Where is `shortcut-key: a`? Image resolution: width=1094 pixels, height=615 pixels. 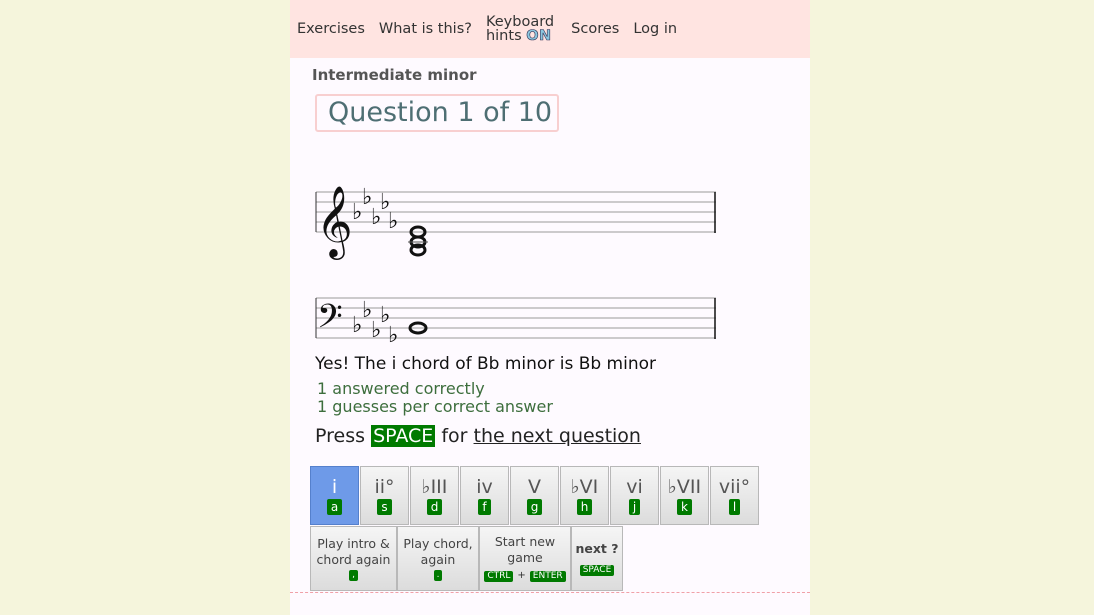 shortcut-key: a is located at coordinates (334, 507).